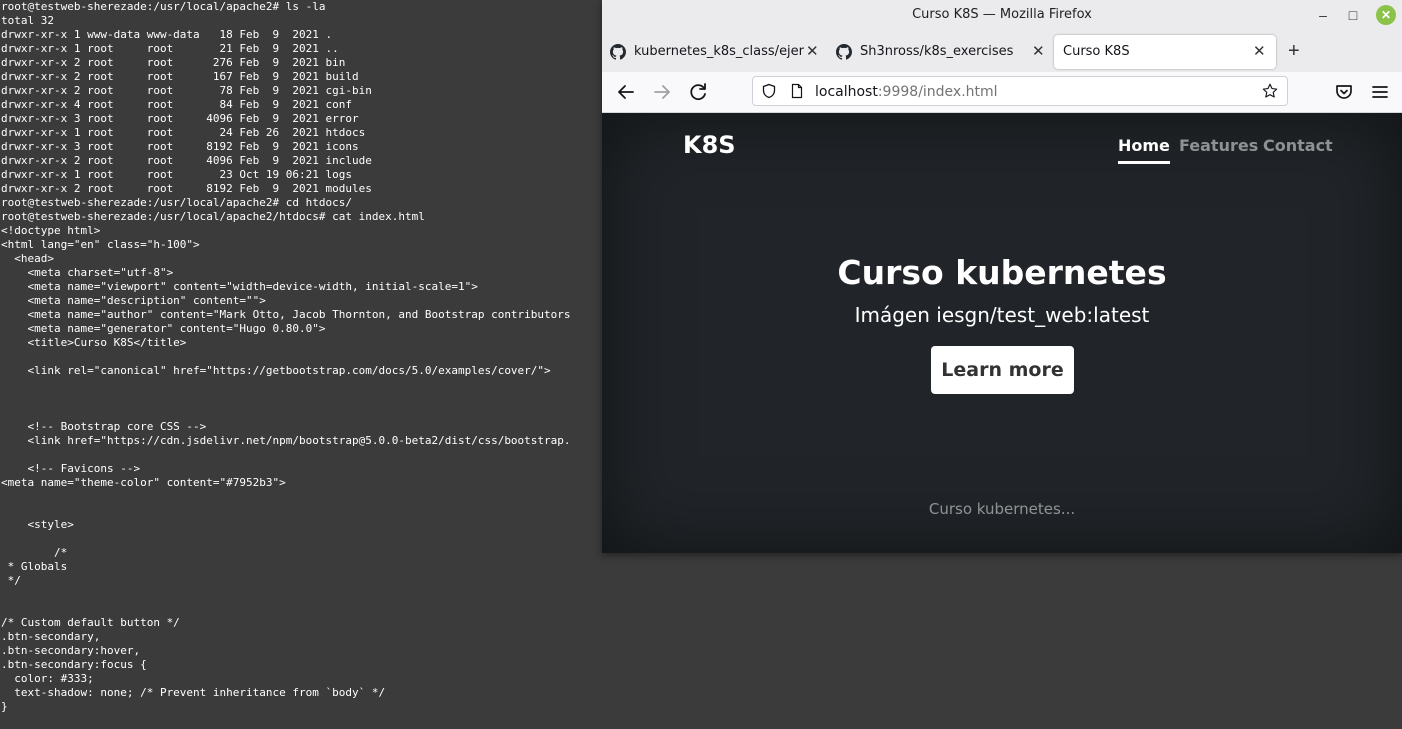 This screenshot has height=729, width=1402. What do you see at coordinates (1002, 315) in the screenshot?
I see `hero-lead: Imágen iesgn/test_web:latest` at bounding box center [1002, 315].